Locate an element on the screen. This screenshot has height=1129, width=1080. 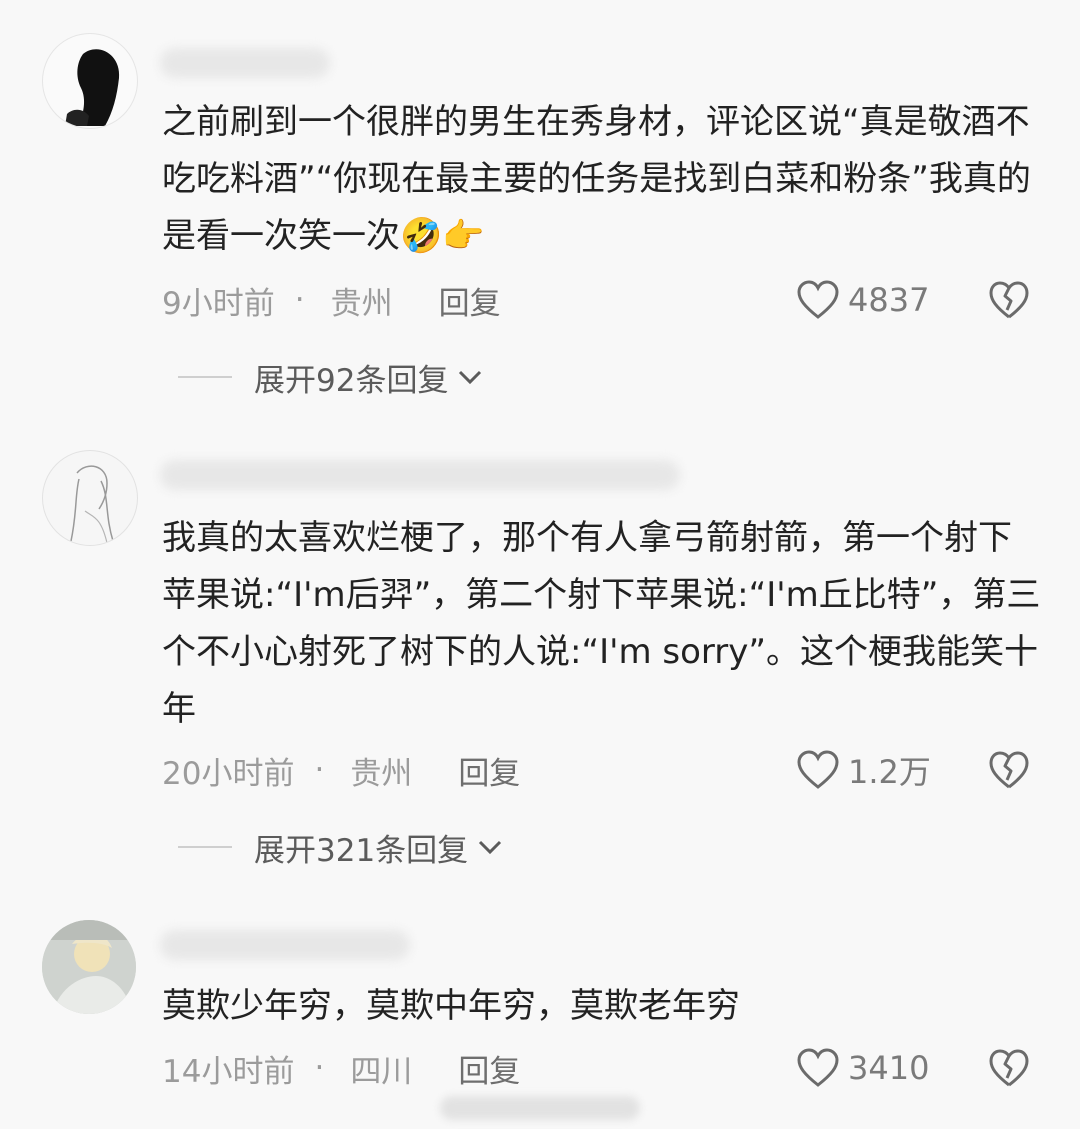
like-button: 1.2万 is located at coordinates (863, 770).